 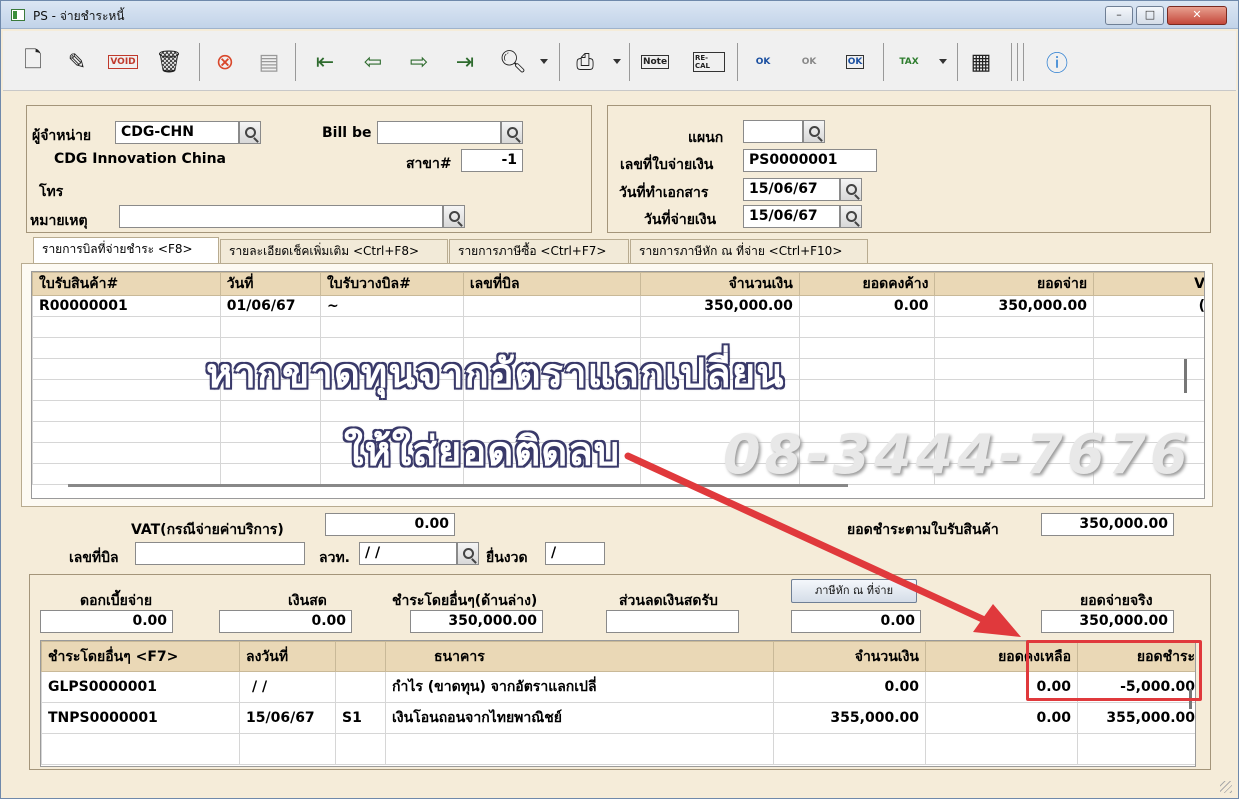 I want to click on last-record-icon: ⇥, so click(x=465, y=62).